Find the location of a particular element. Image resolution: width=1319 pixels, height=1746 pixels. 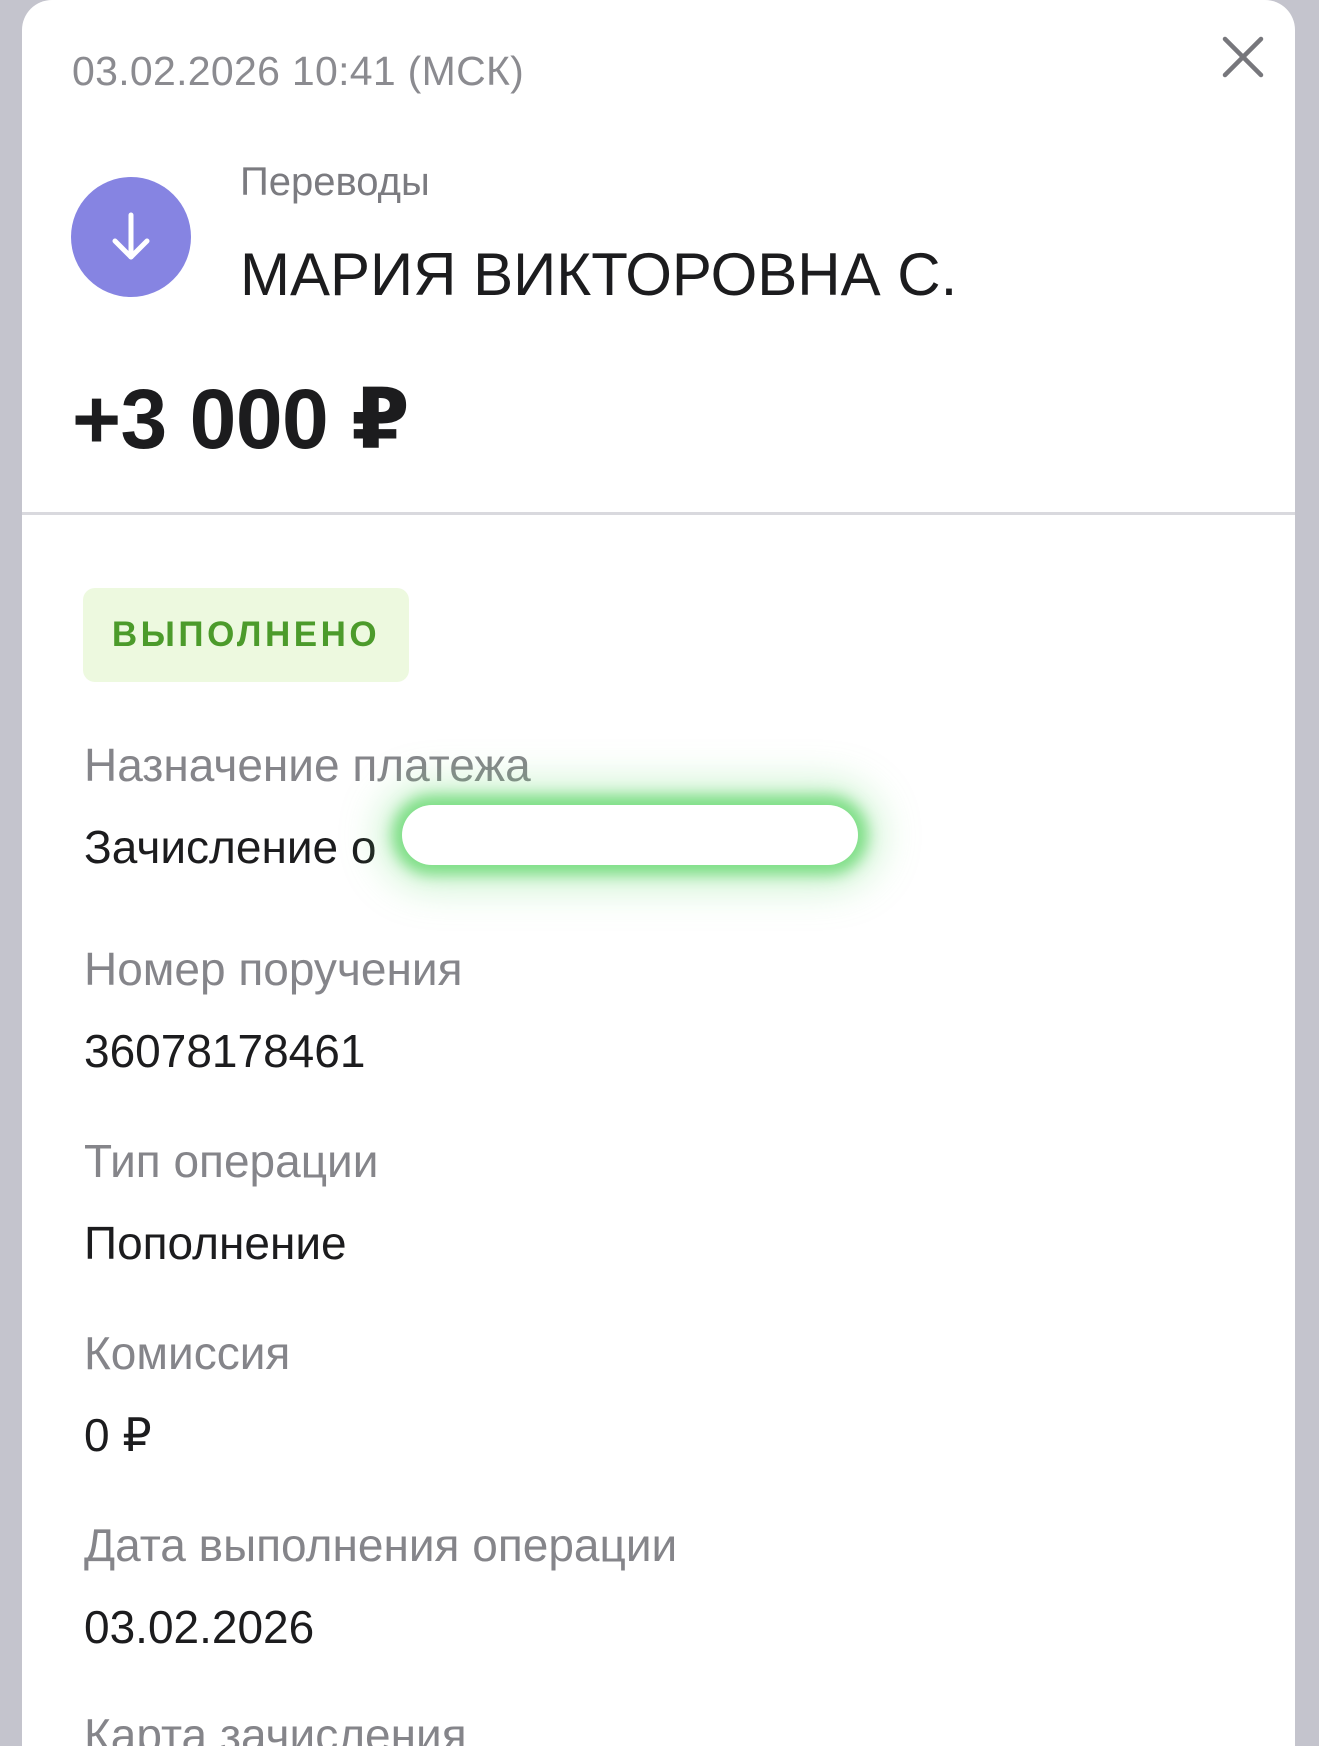

operation-timestamp: 03.02.2026 10:41 (МСК) is located at coordinates (298, 71).